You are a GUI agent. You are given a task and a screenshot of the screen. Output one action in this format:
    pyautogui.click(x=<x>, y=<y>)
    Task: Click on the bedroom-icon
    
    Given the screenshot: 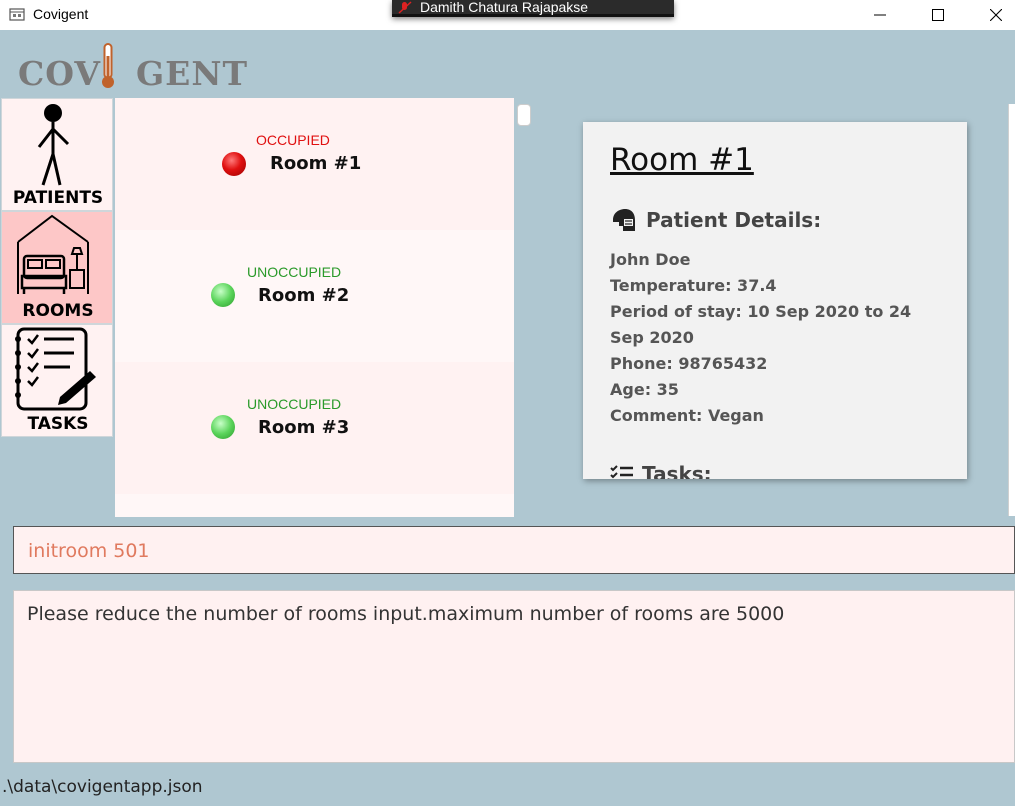 What is the action you would take?
    pyautogui.click(x=53, y=254)
    